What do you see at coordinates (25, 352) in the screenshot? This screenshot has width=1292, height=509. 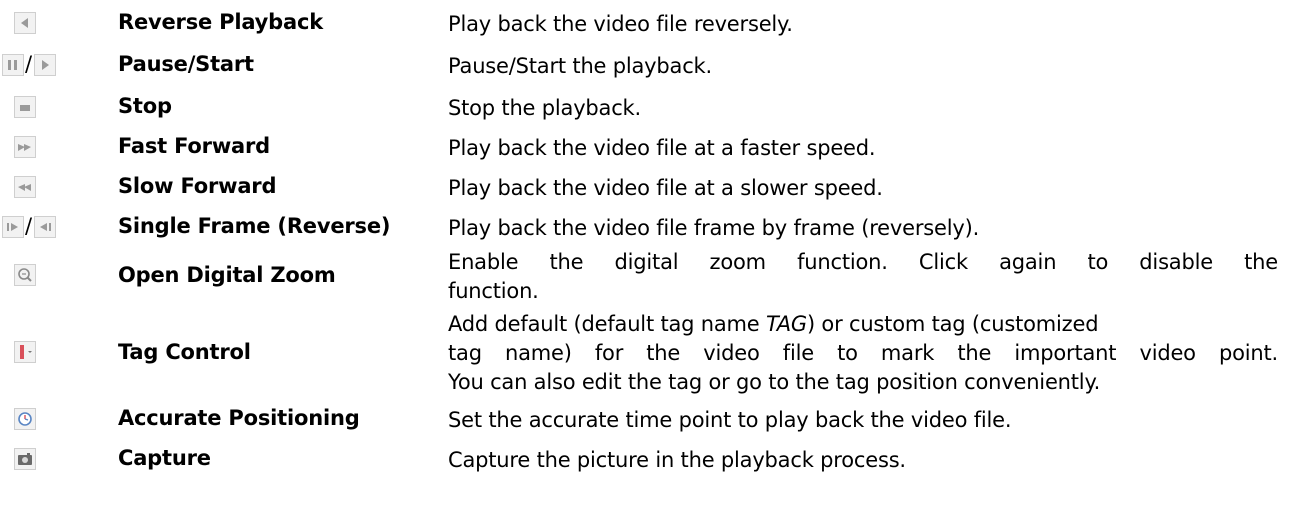 I see `tag-control-icon` at bounding box center [25, 352].